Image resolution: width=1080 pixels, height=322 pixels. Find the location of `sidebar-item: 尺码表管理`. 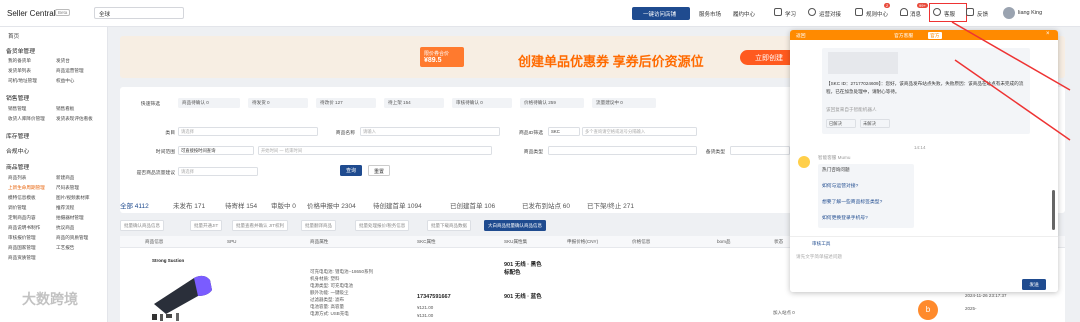

sidebar-item: 尺码表管理 is located at coordinates (67, 188).